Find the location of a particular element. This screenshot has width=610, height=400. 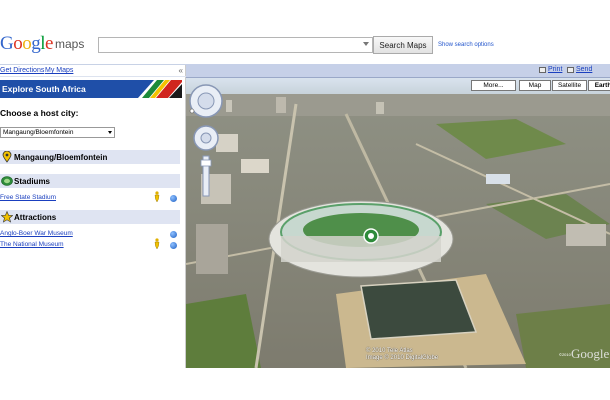

stadiums-section-label: Stadiums is located at coordinates (32, 181).